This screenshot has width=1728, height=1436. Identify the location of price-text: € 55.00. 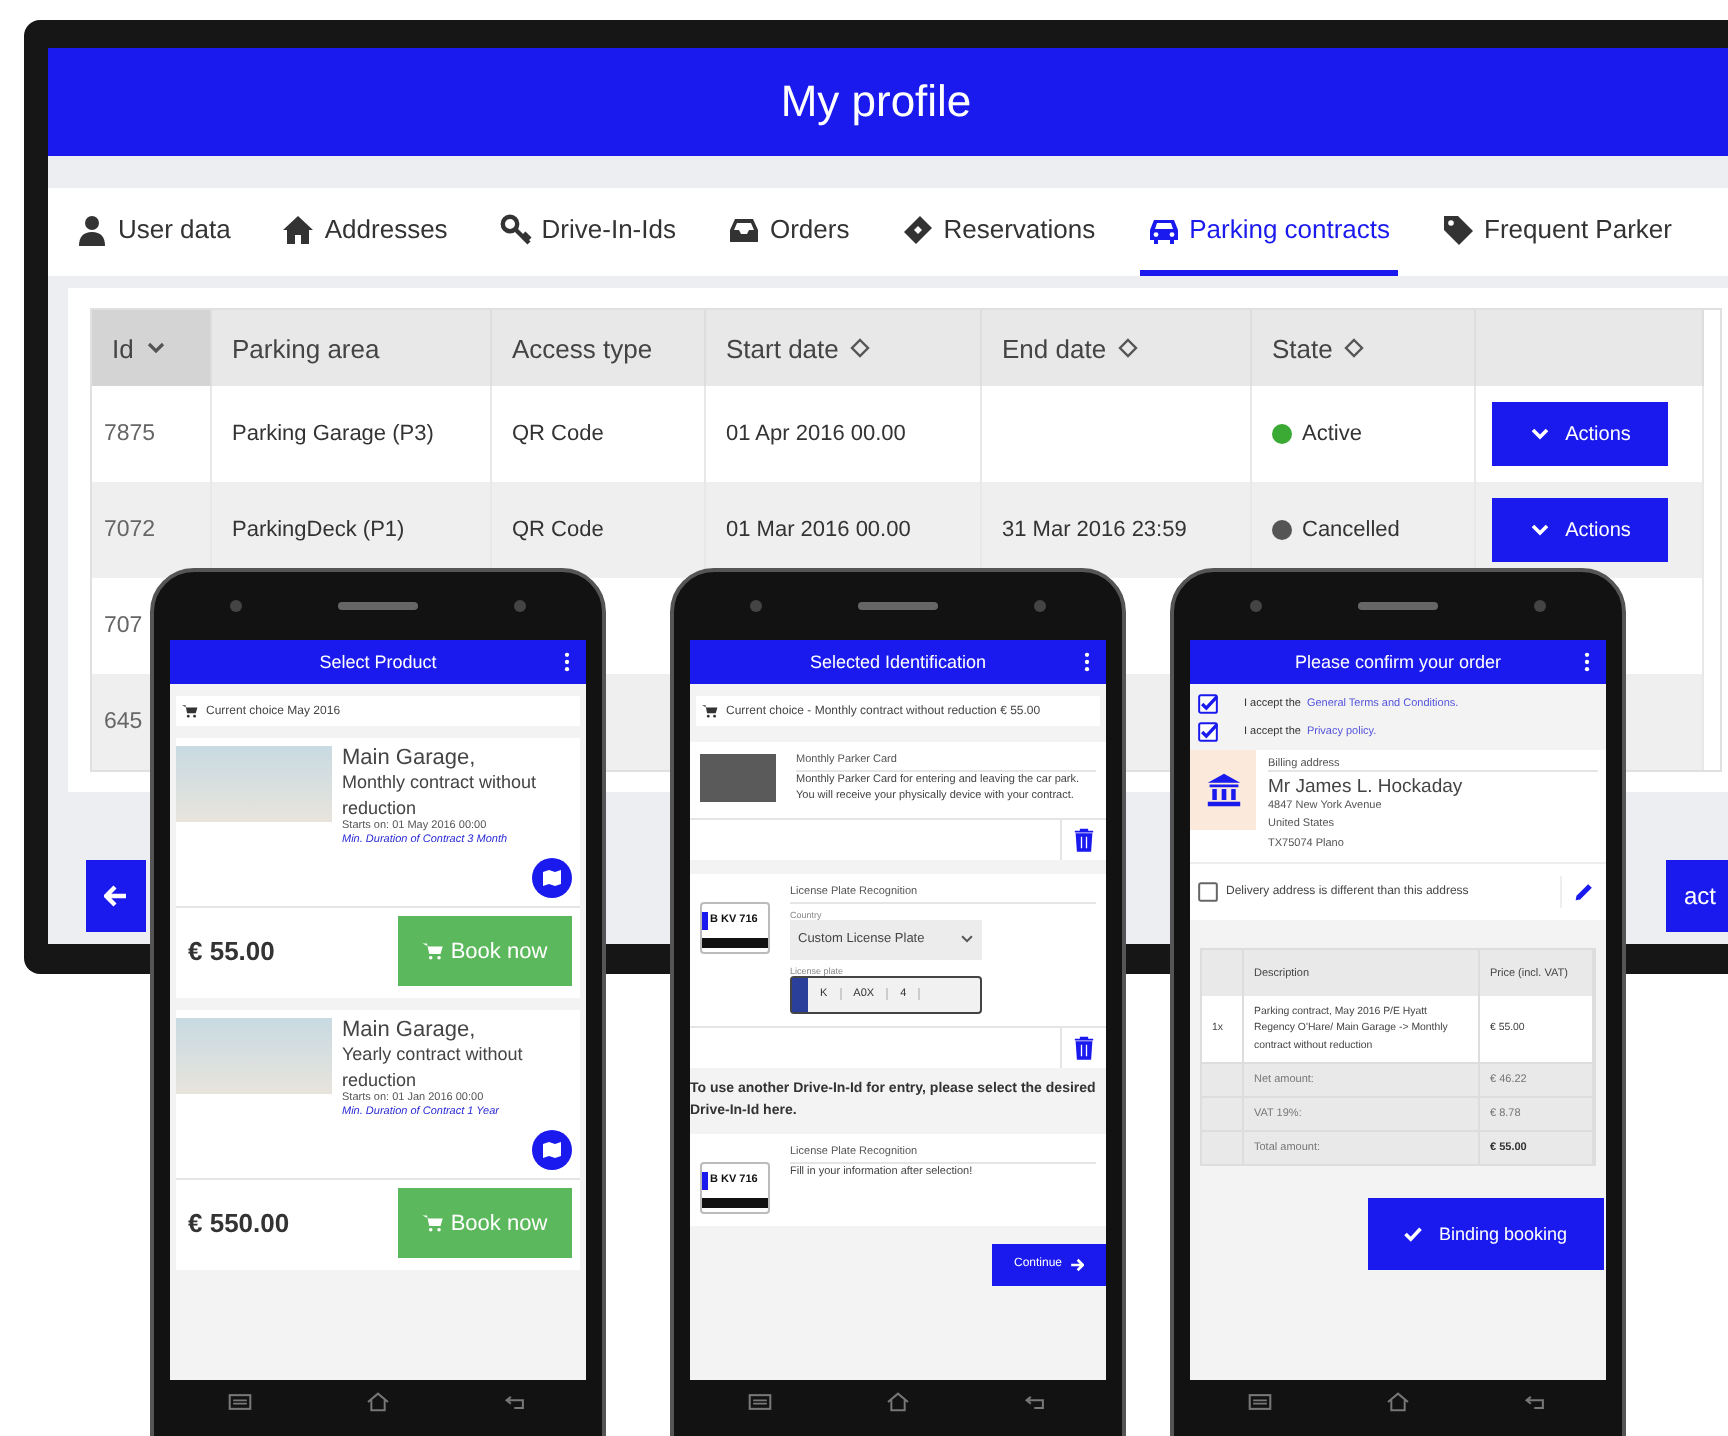
(231, 951).